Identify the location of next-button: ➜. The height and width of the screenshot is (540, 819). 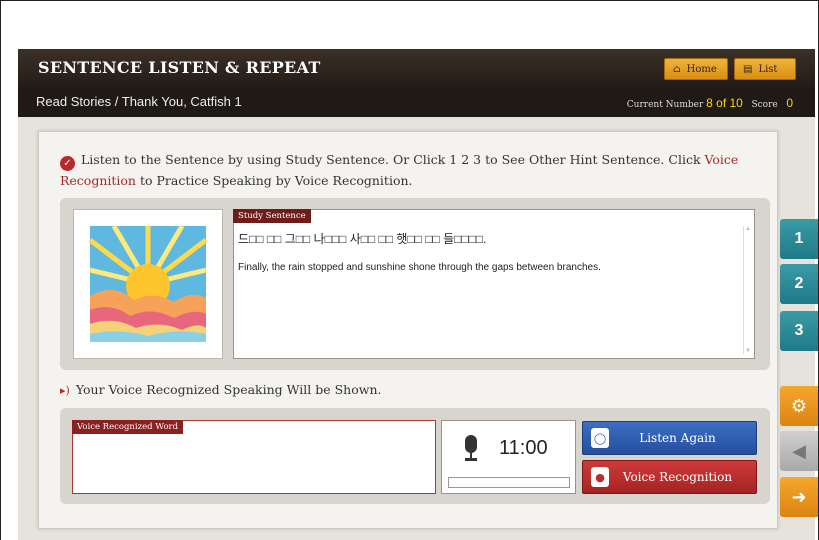
(799, 497).